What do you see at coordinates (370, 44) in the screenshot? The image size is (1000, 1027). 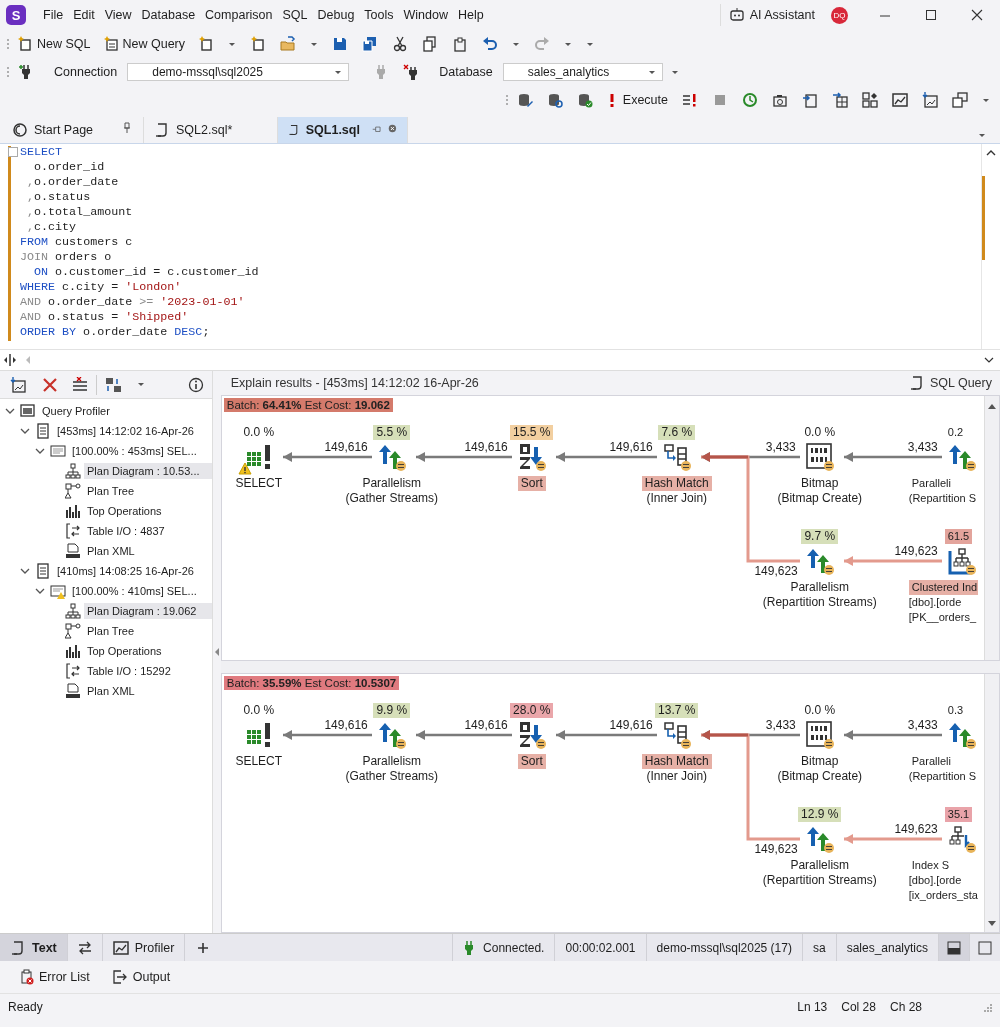 I see `save-all-icon` at bounding box center [370, 44].